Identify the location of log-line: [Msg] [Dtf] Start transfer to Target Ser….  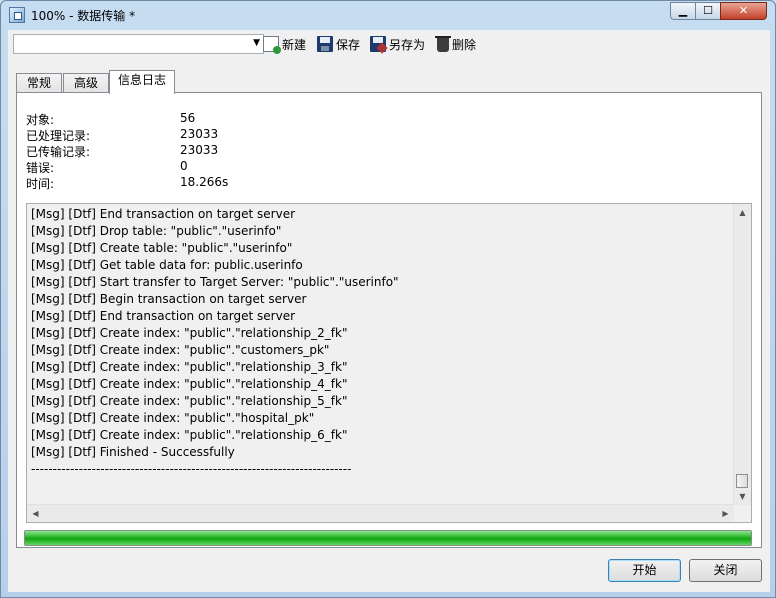
(215, 282).